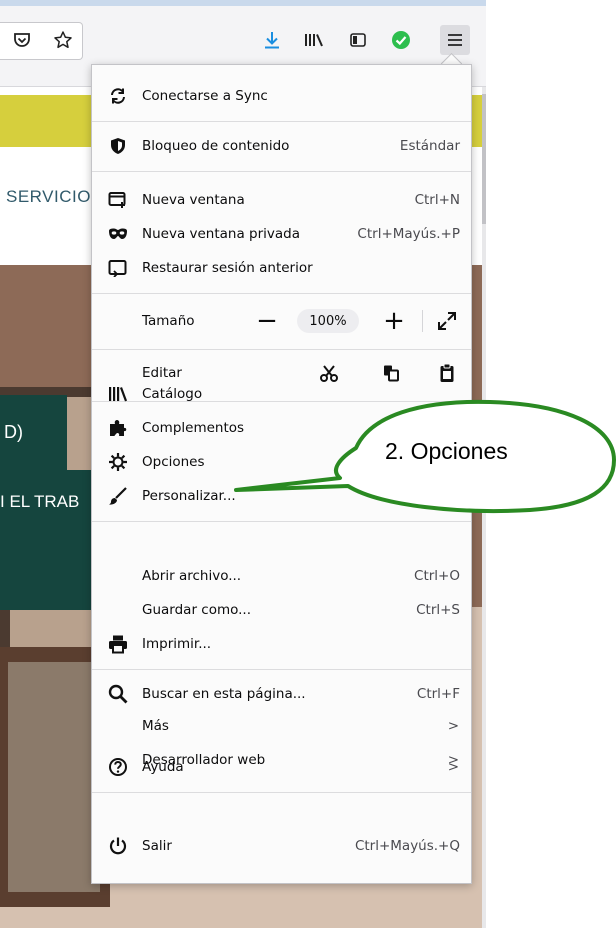 The image size is (616, 928). Describe the element at coordinates (281, 321) in the screenshot. I see `menu-row-zoom: Tamaño − 100% +` at that location.